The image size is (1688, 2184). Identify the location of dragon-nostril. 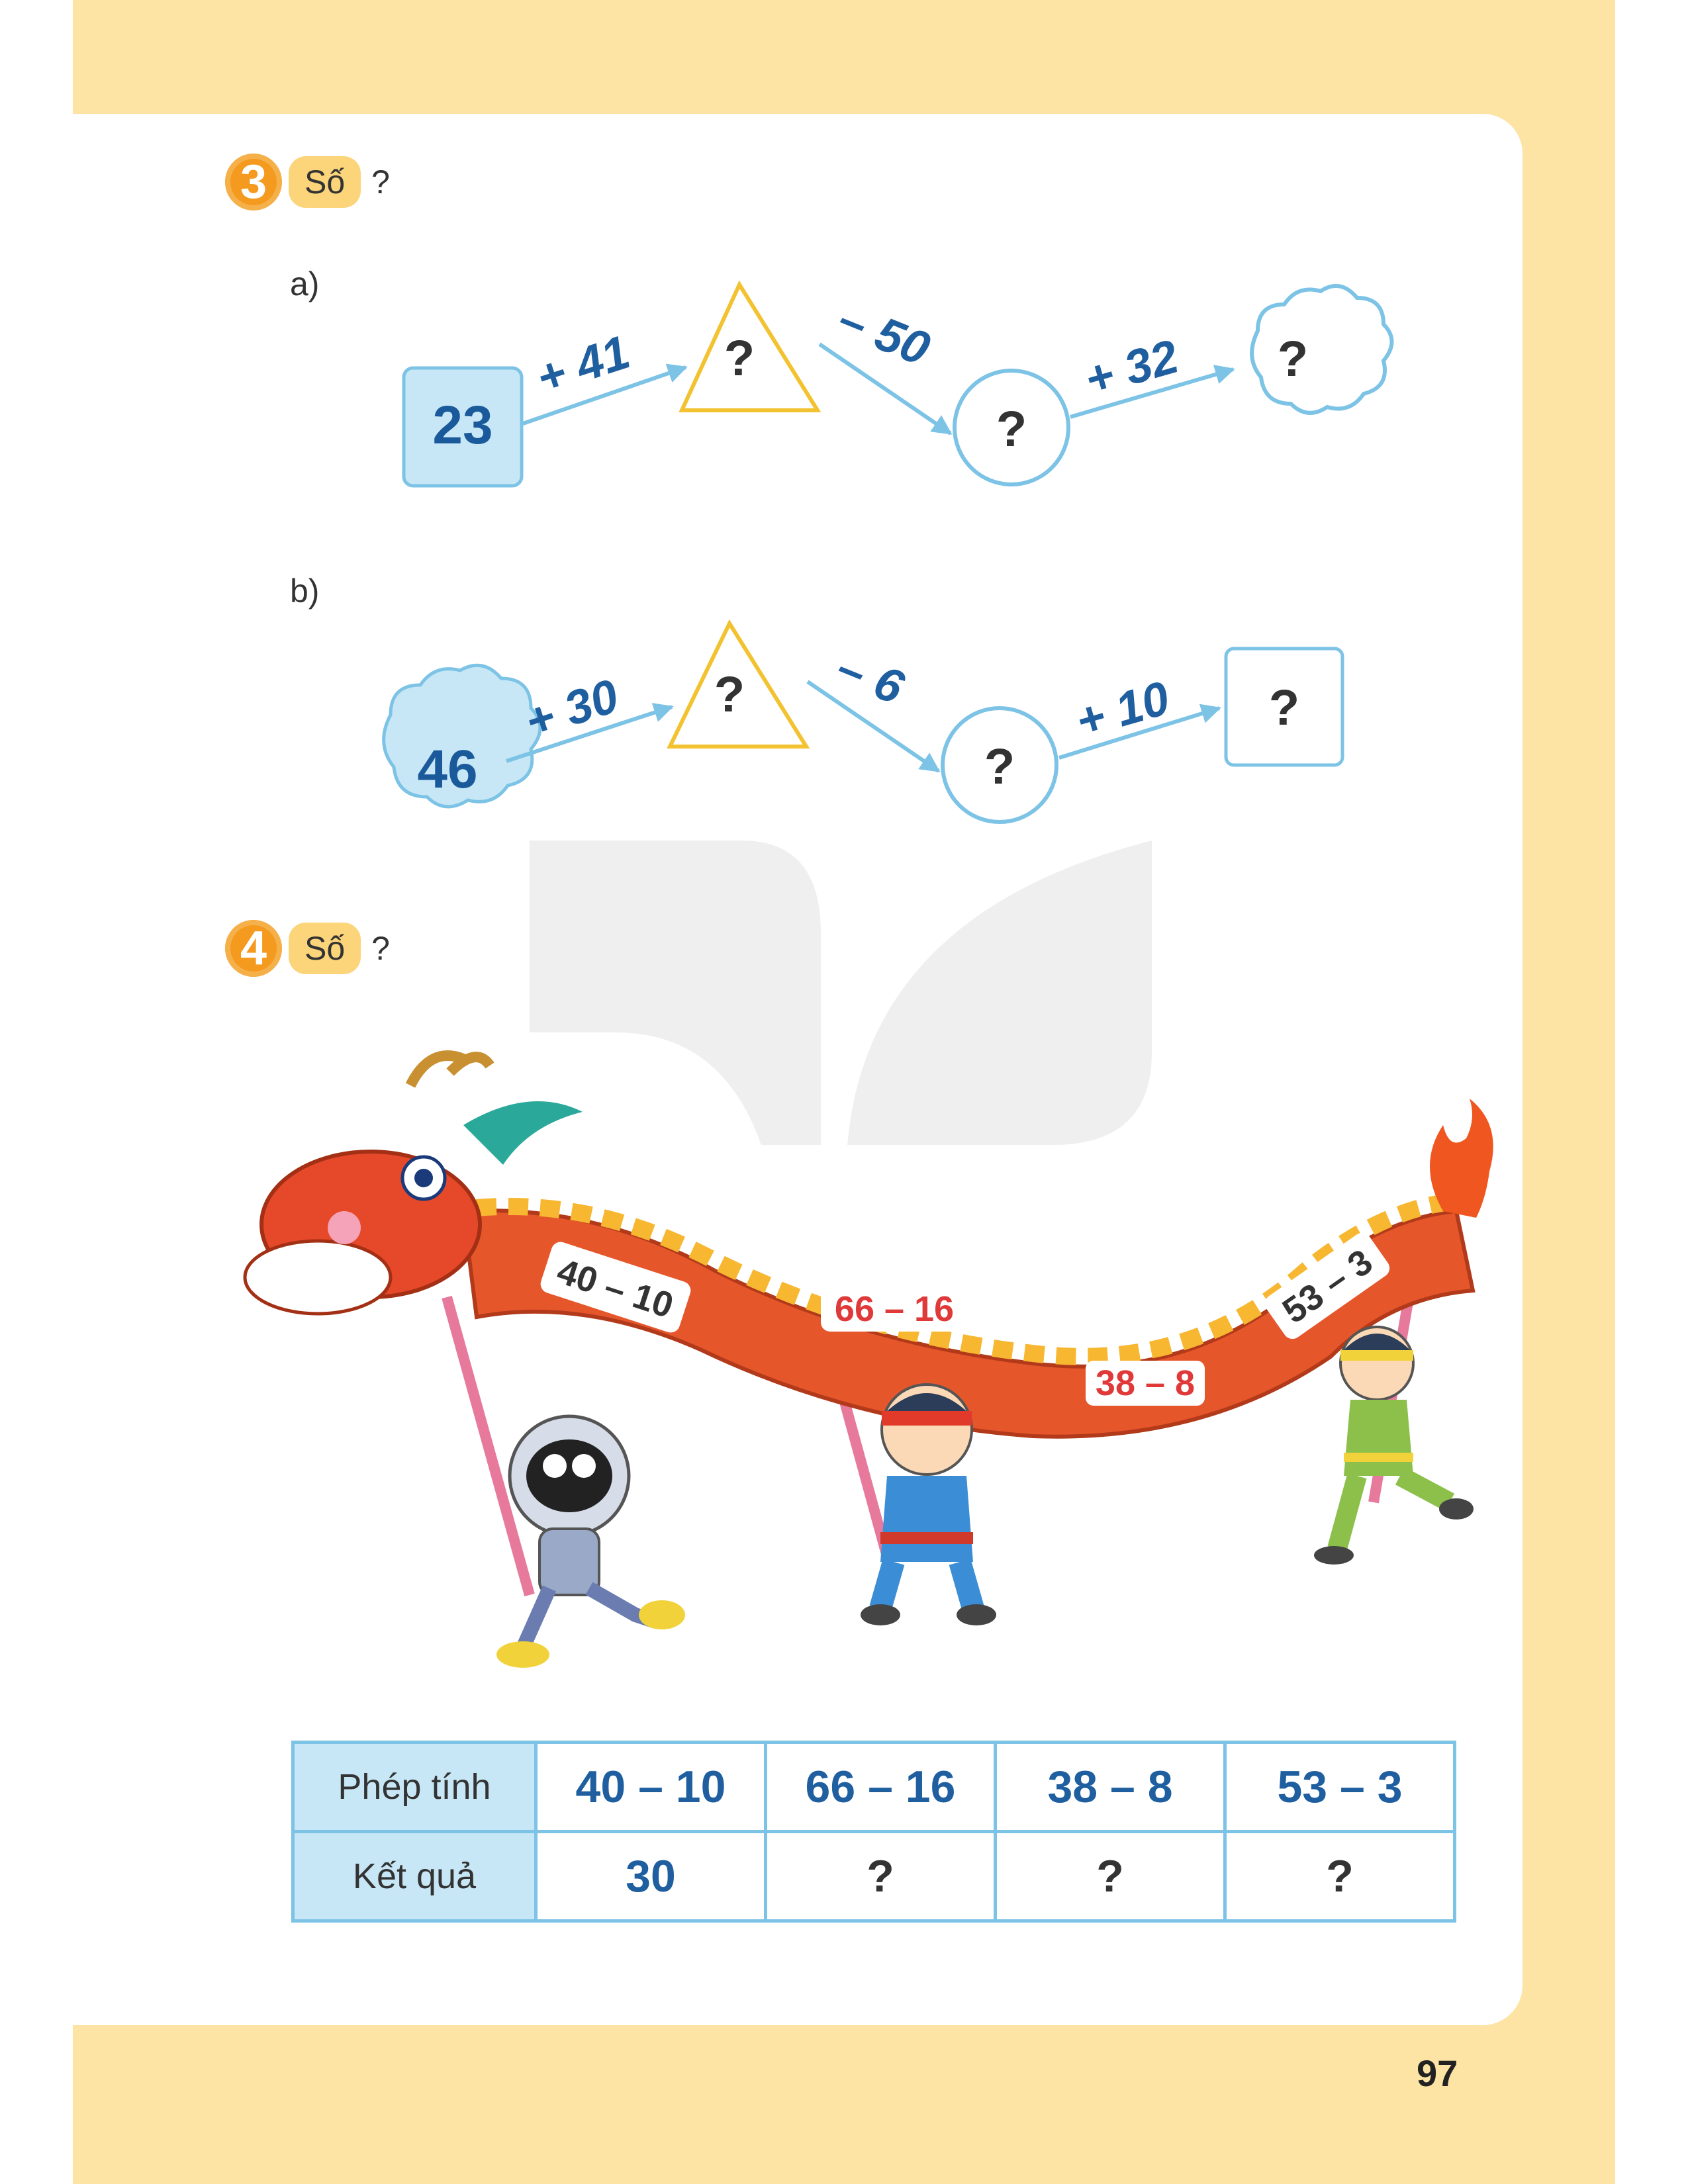
(344, 1227).